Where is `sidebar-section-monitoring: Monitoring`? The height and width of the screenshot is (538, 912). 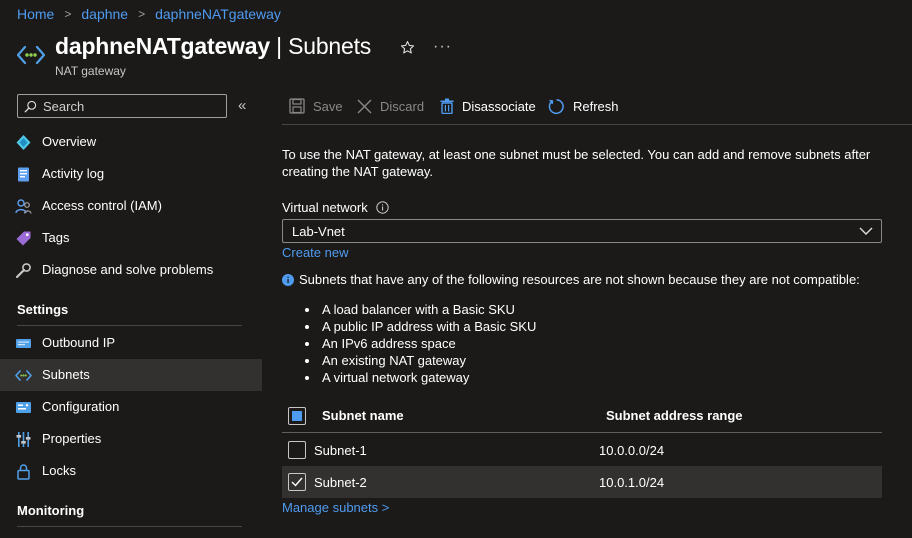 sidebar-section-monitoring: Monitoring is located at coordinates (51, 510).